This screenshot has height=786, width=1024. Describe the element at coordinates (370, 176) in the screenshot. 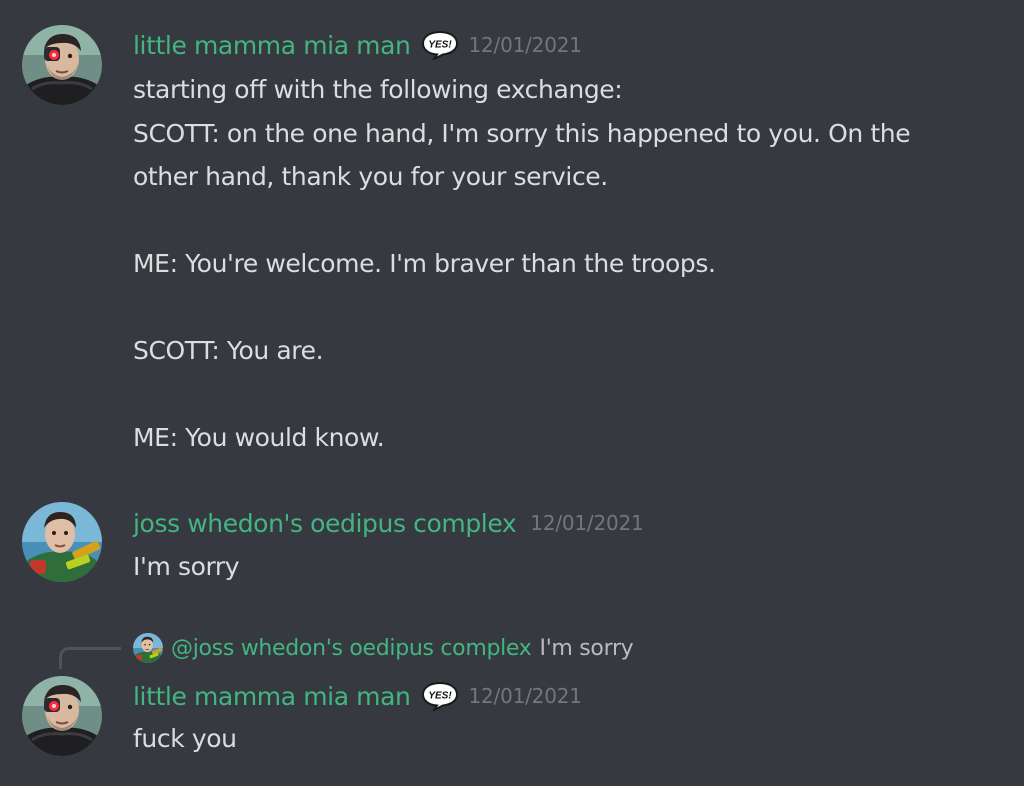

I see `message-line: other hand, thank you for your service.` at that location.